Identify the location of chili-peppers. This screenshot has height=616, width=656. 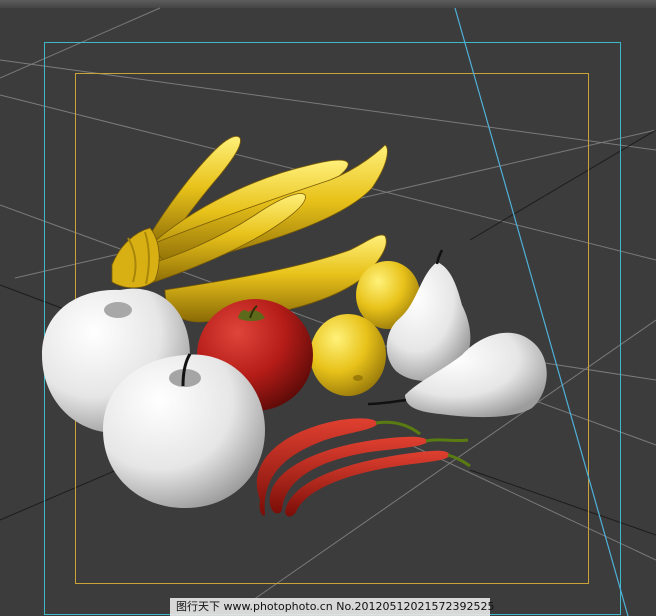
(363, 467).